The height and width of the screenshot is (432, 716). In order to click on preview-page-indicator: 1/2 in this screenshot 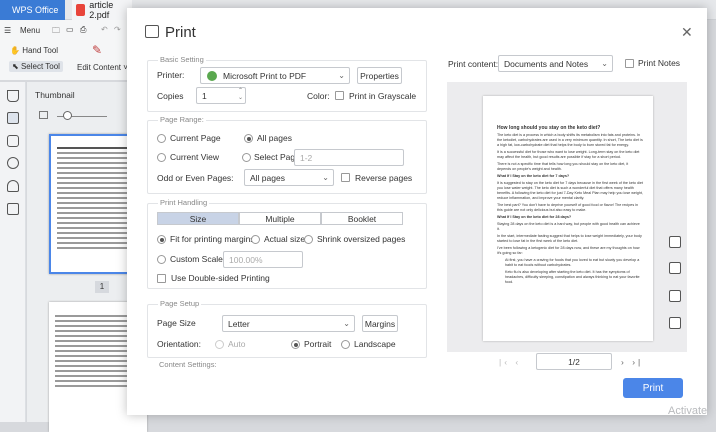, I will do `click(574, 362)`.